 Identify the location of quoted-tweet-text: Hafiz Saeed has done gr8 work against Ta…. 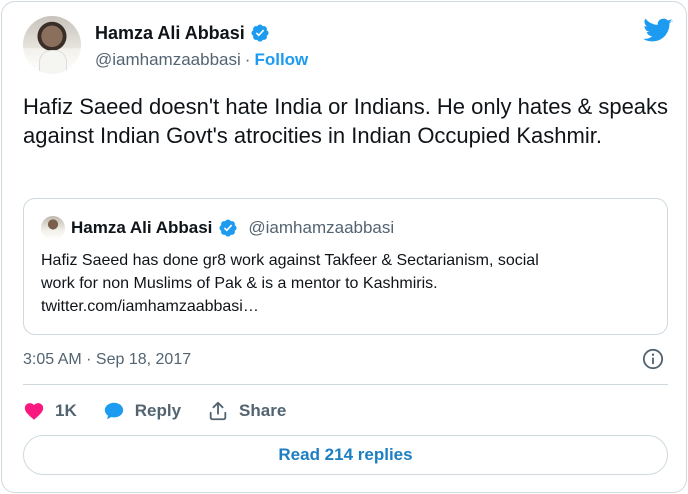
(346, 283).